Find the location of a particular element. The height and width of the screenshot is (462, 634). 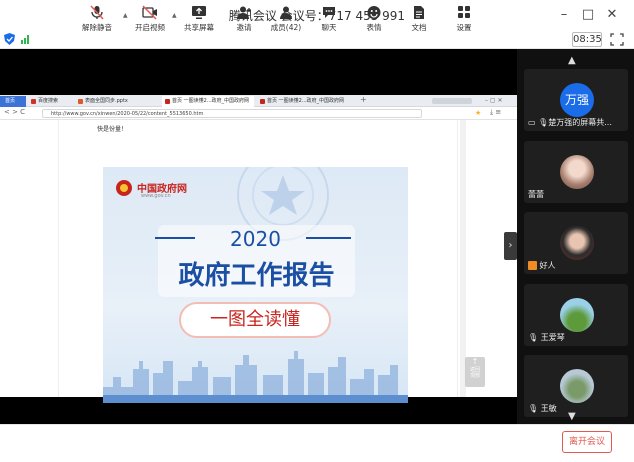

tab-gov-1: 首页 一图读懂2...政府_中国政府网 is located at coordinates (208, 101).